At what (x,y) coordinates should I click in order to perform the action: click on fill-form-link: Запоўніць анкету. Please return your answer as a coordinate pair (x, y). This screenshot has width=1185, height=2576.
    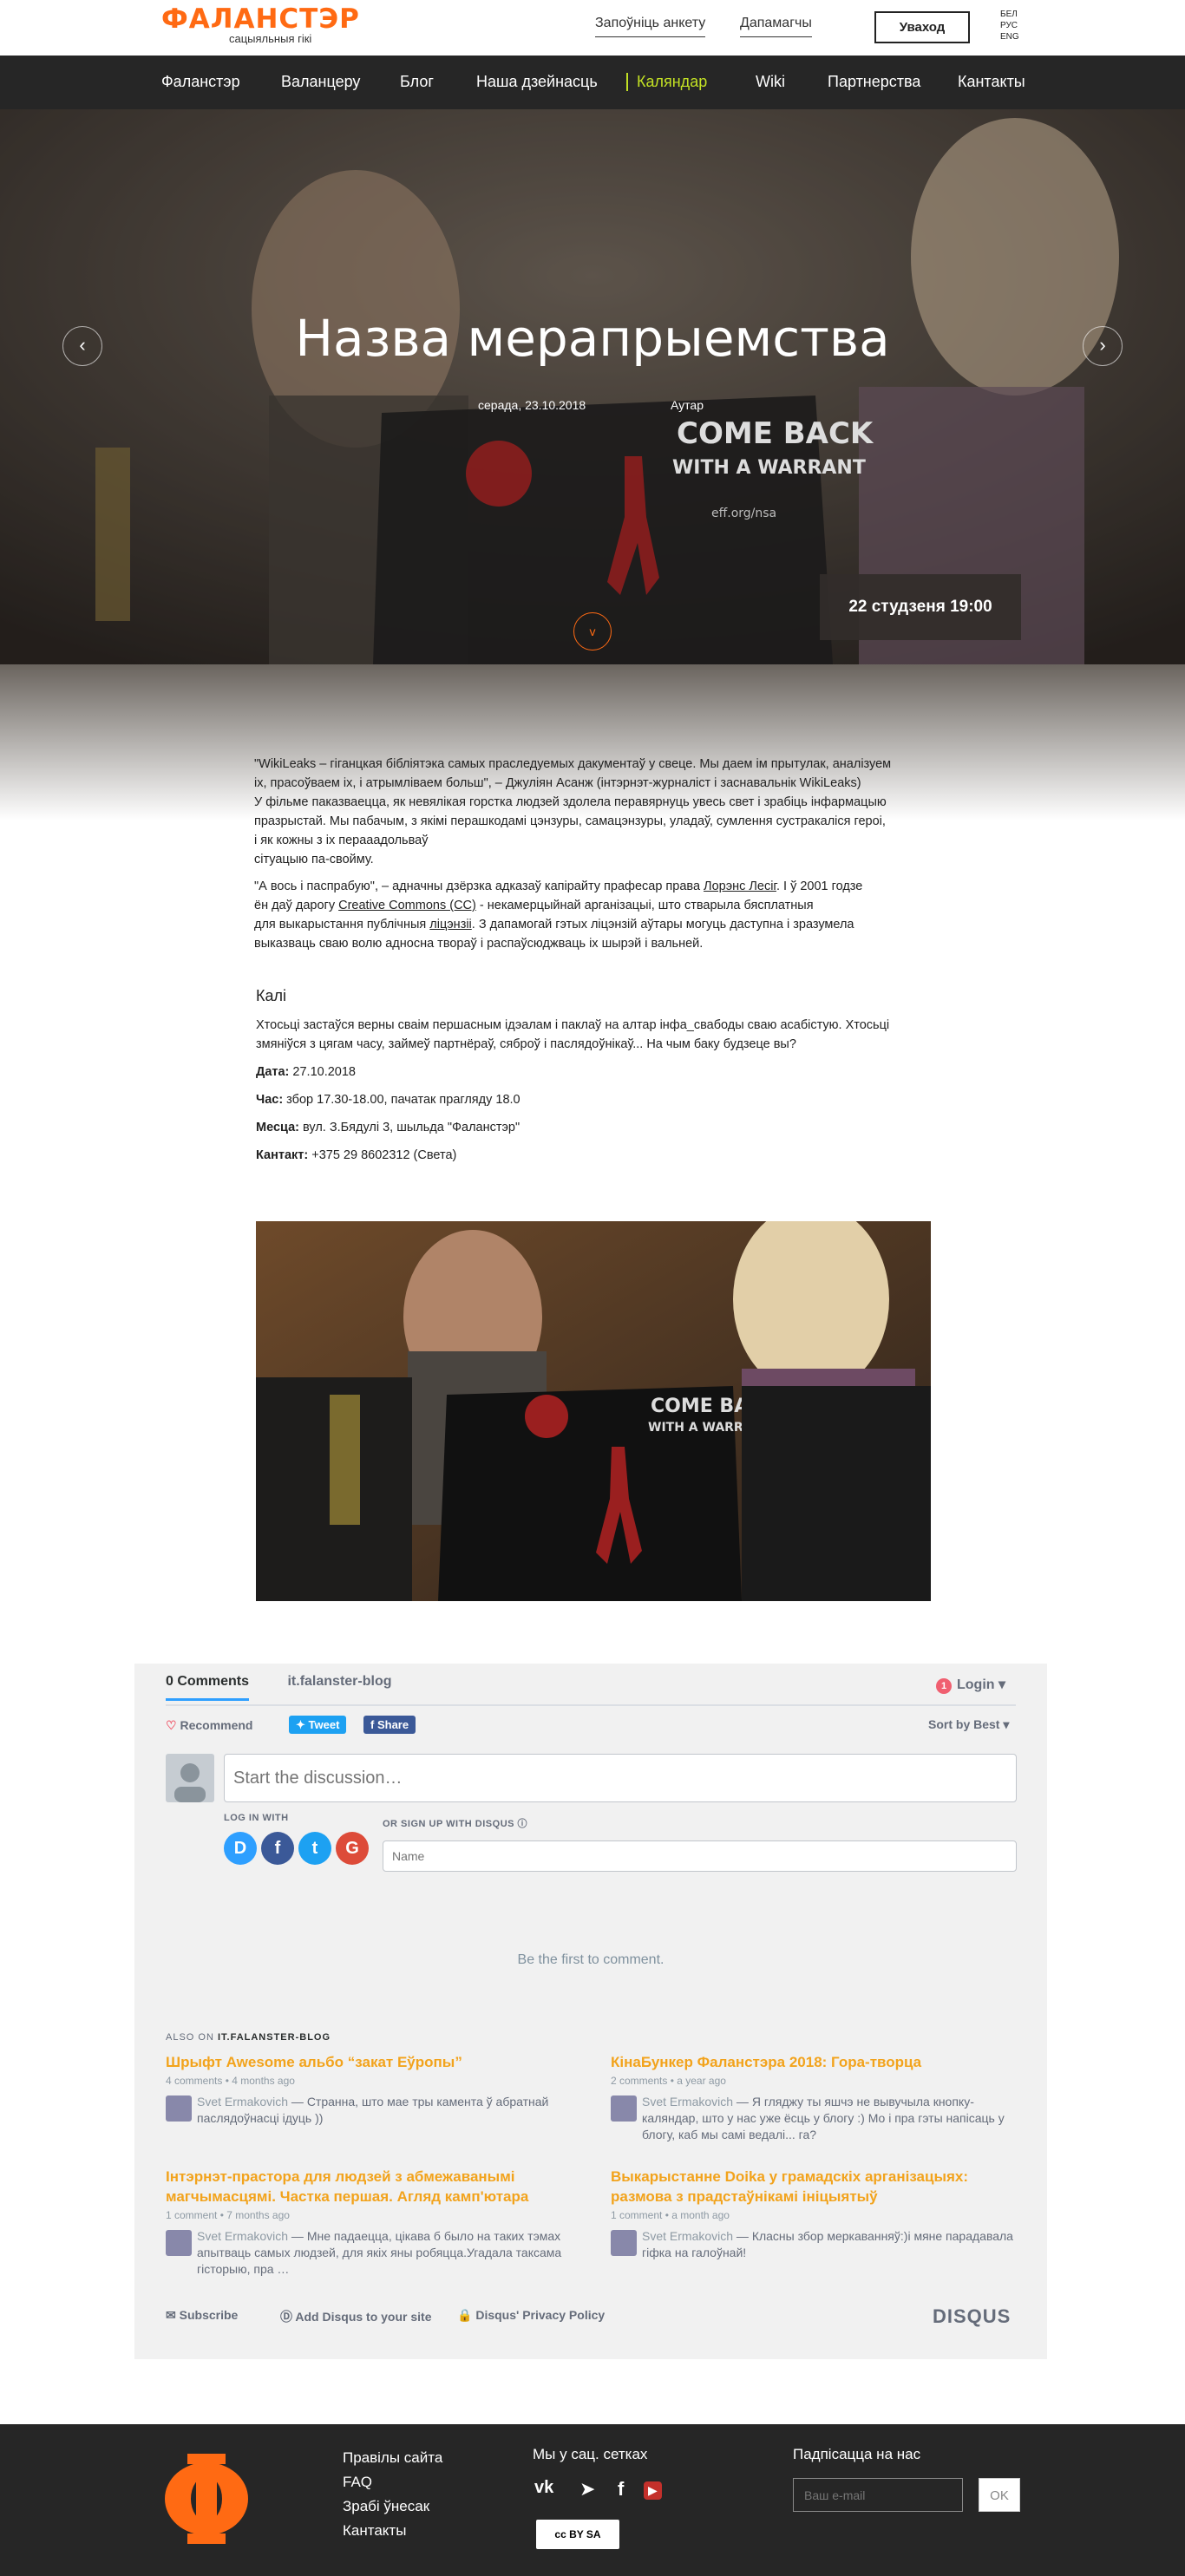
    Looking at the image, I should click on (650, 26).